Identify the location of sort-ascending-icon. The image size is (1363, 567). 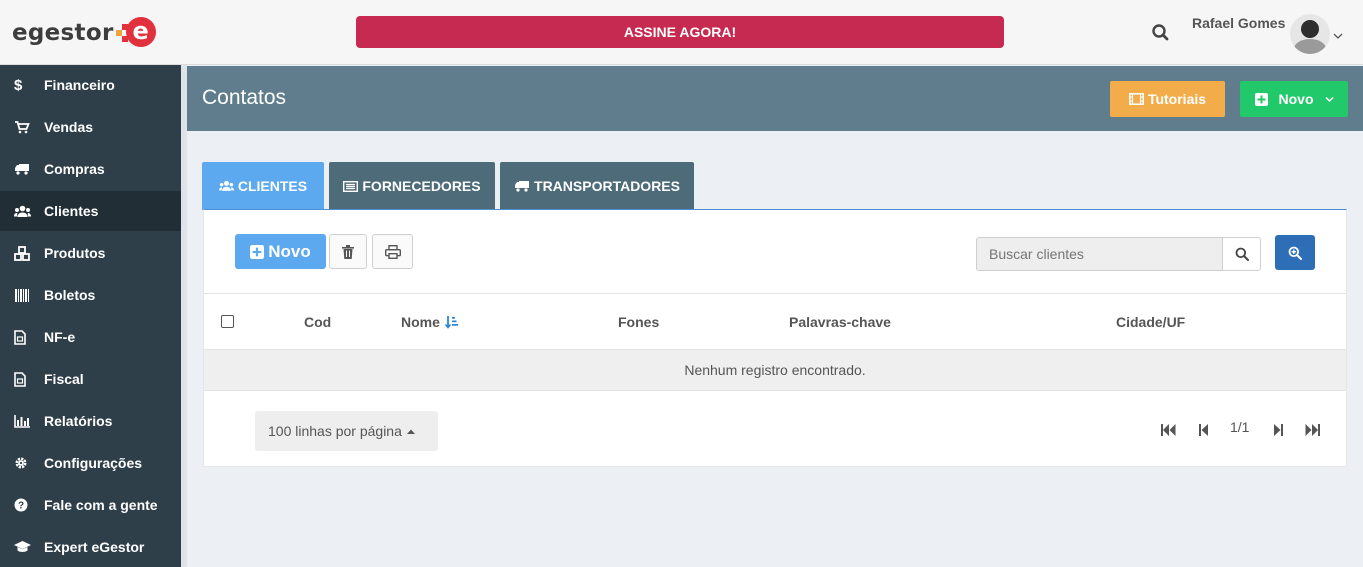
(451, 322).